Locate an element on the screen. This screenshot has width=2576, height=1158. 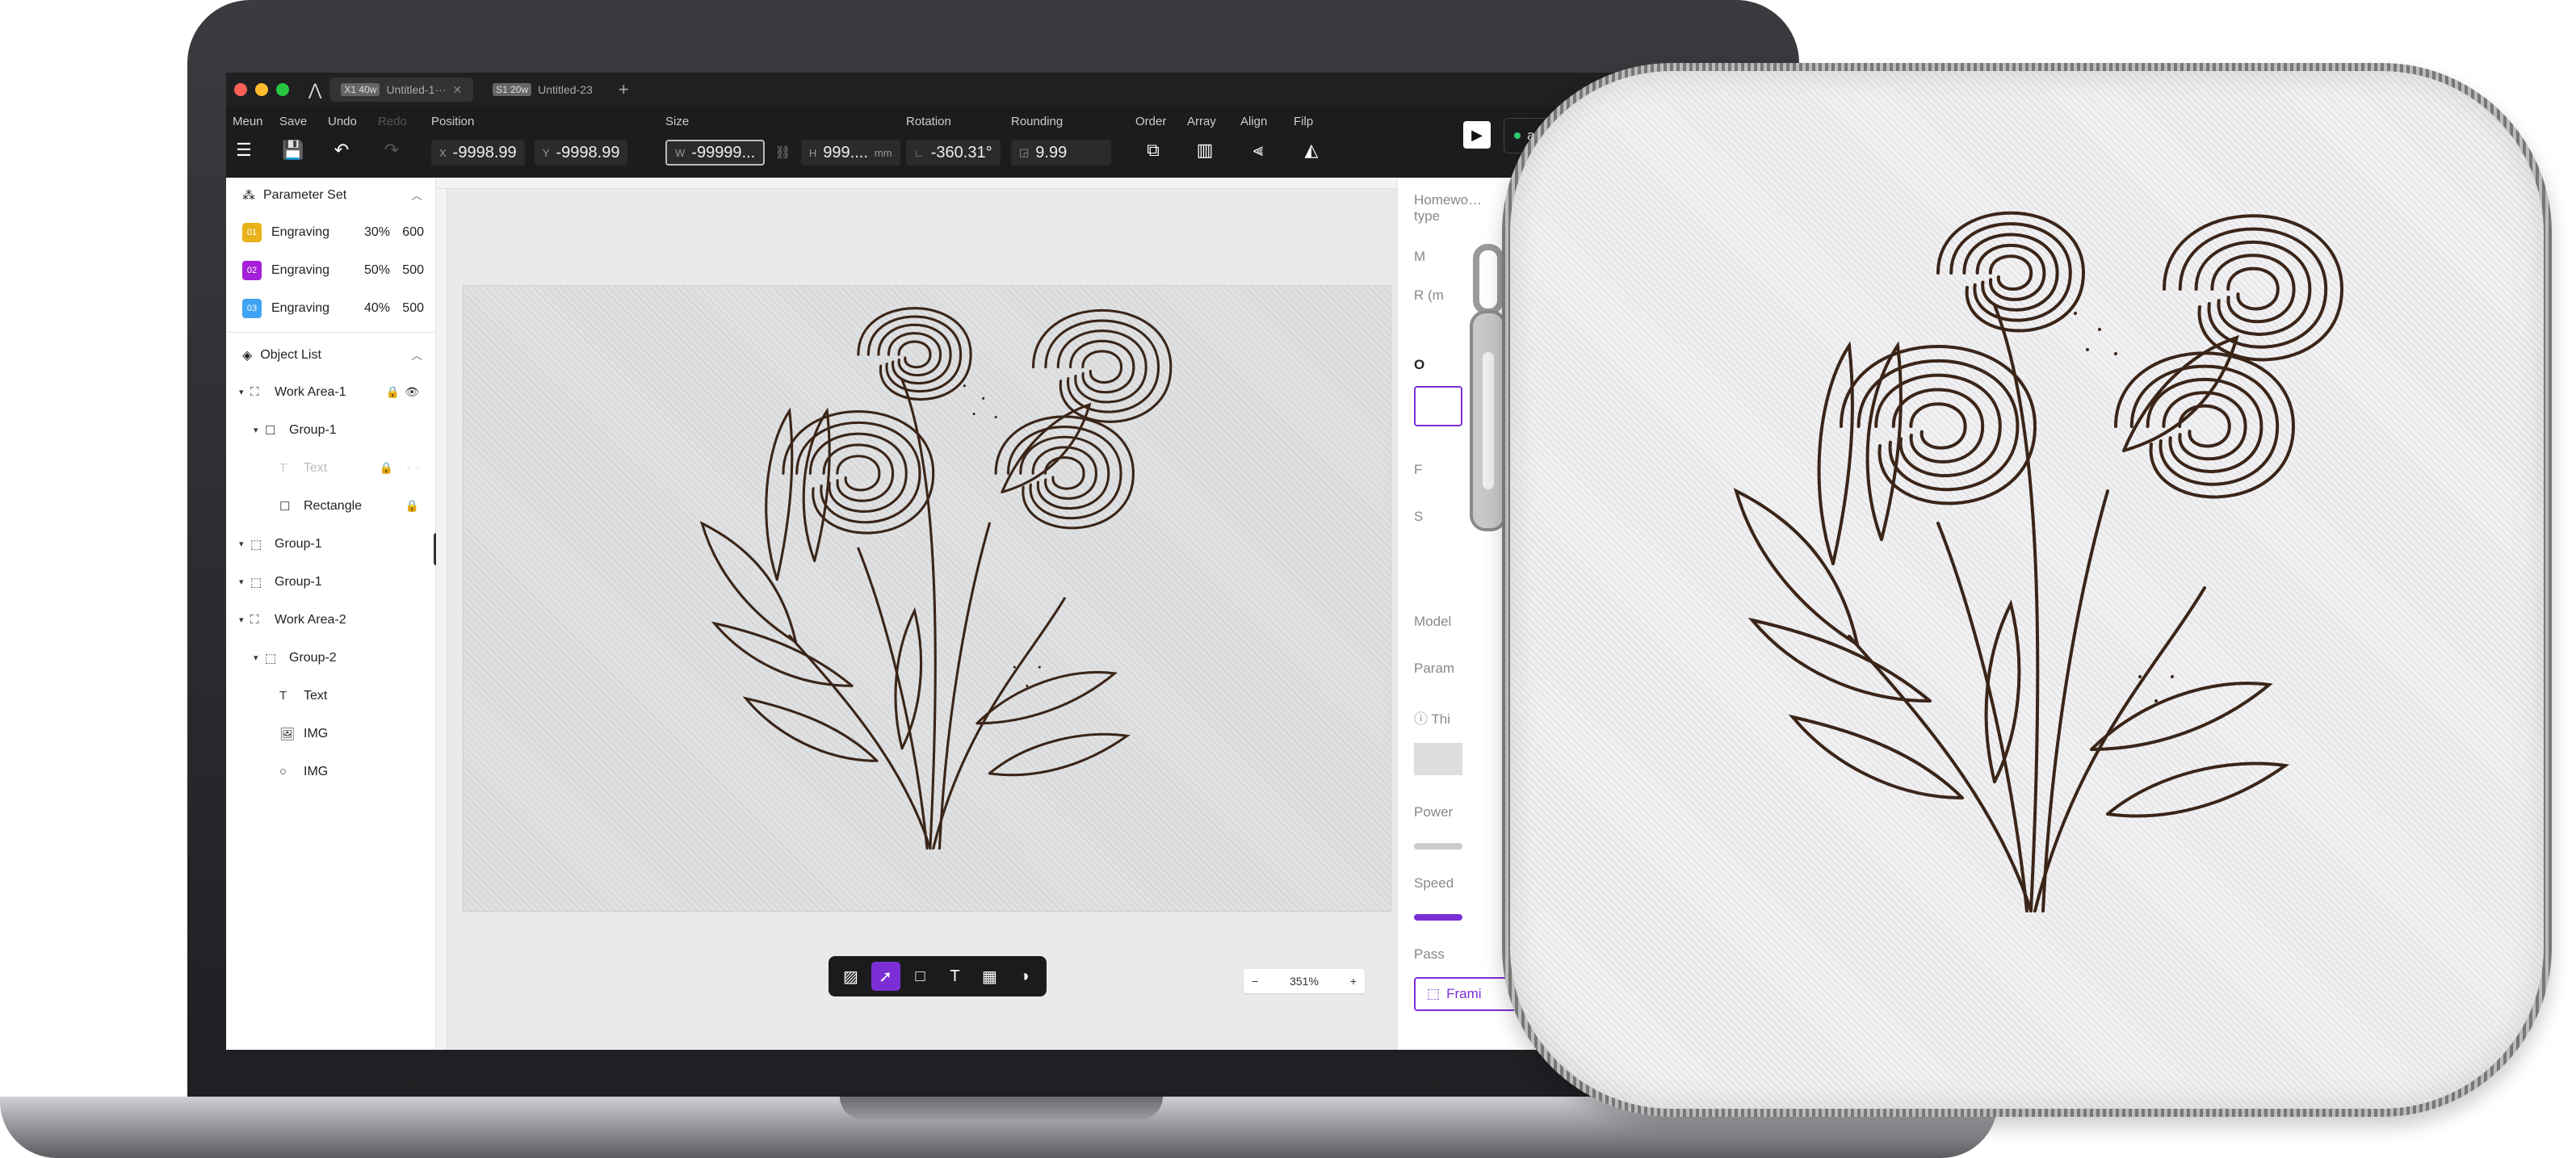
minimize-window-button is located at coordinates (261, 89).